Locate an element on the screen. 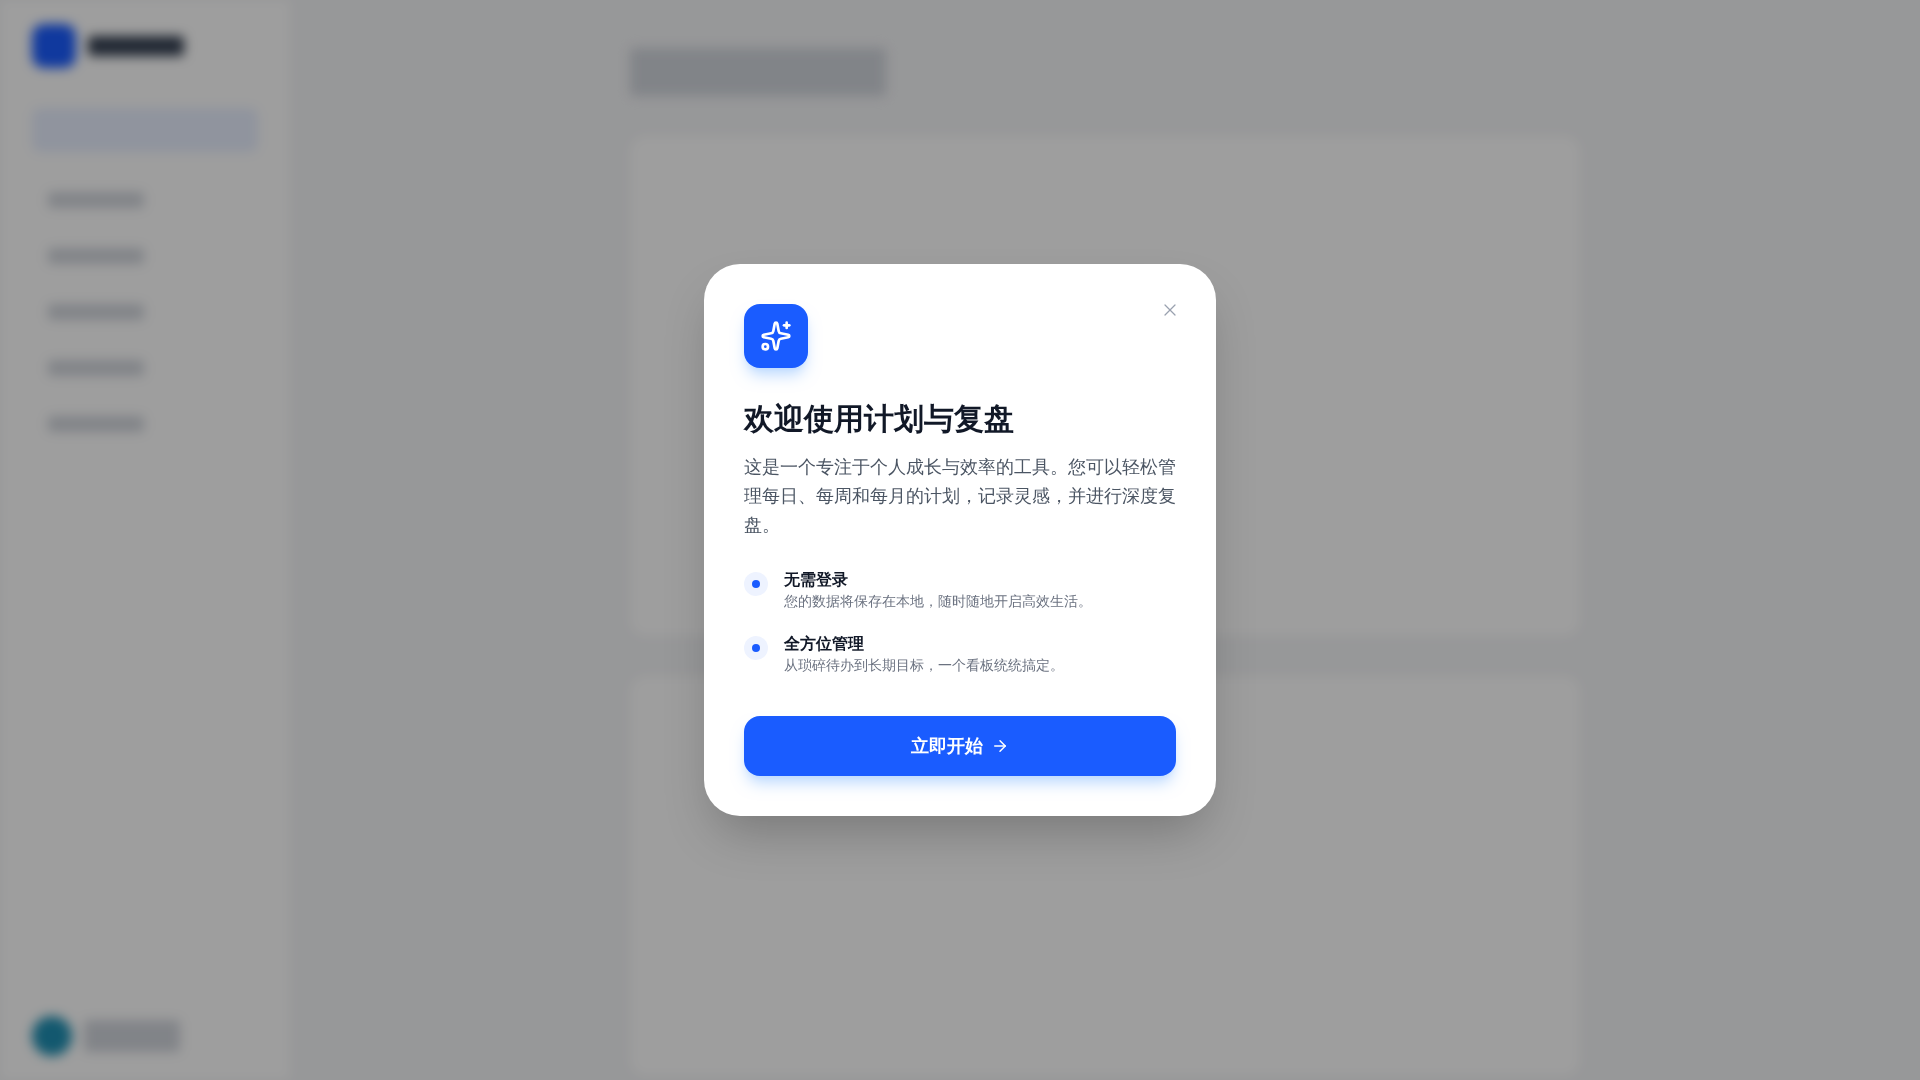 The height and width of the screenshot is (1080, 1920). feature-title: 全方位管理 is located at coordinates (824, 644).